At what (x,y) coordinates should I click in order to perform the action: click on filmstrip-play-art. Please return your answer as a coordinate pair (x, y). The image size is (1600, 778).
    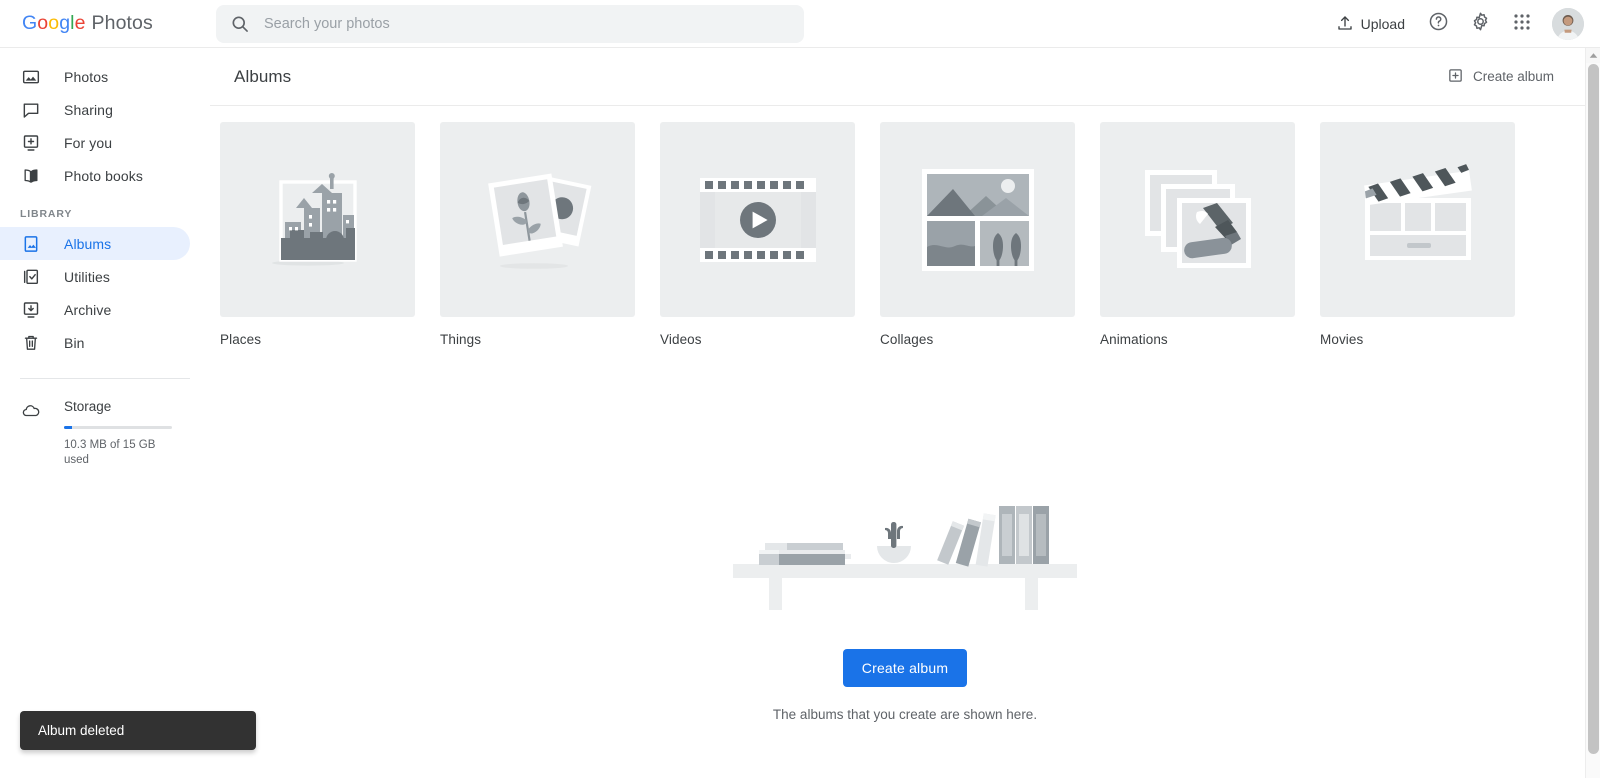
    Looking at the image, I should click on (757, 219).